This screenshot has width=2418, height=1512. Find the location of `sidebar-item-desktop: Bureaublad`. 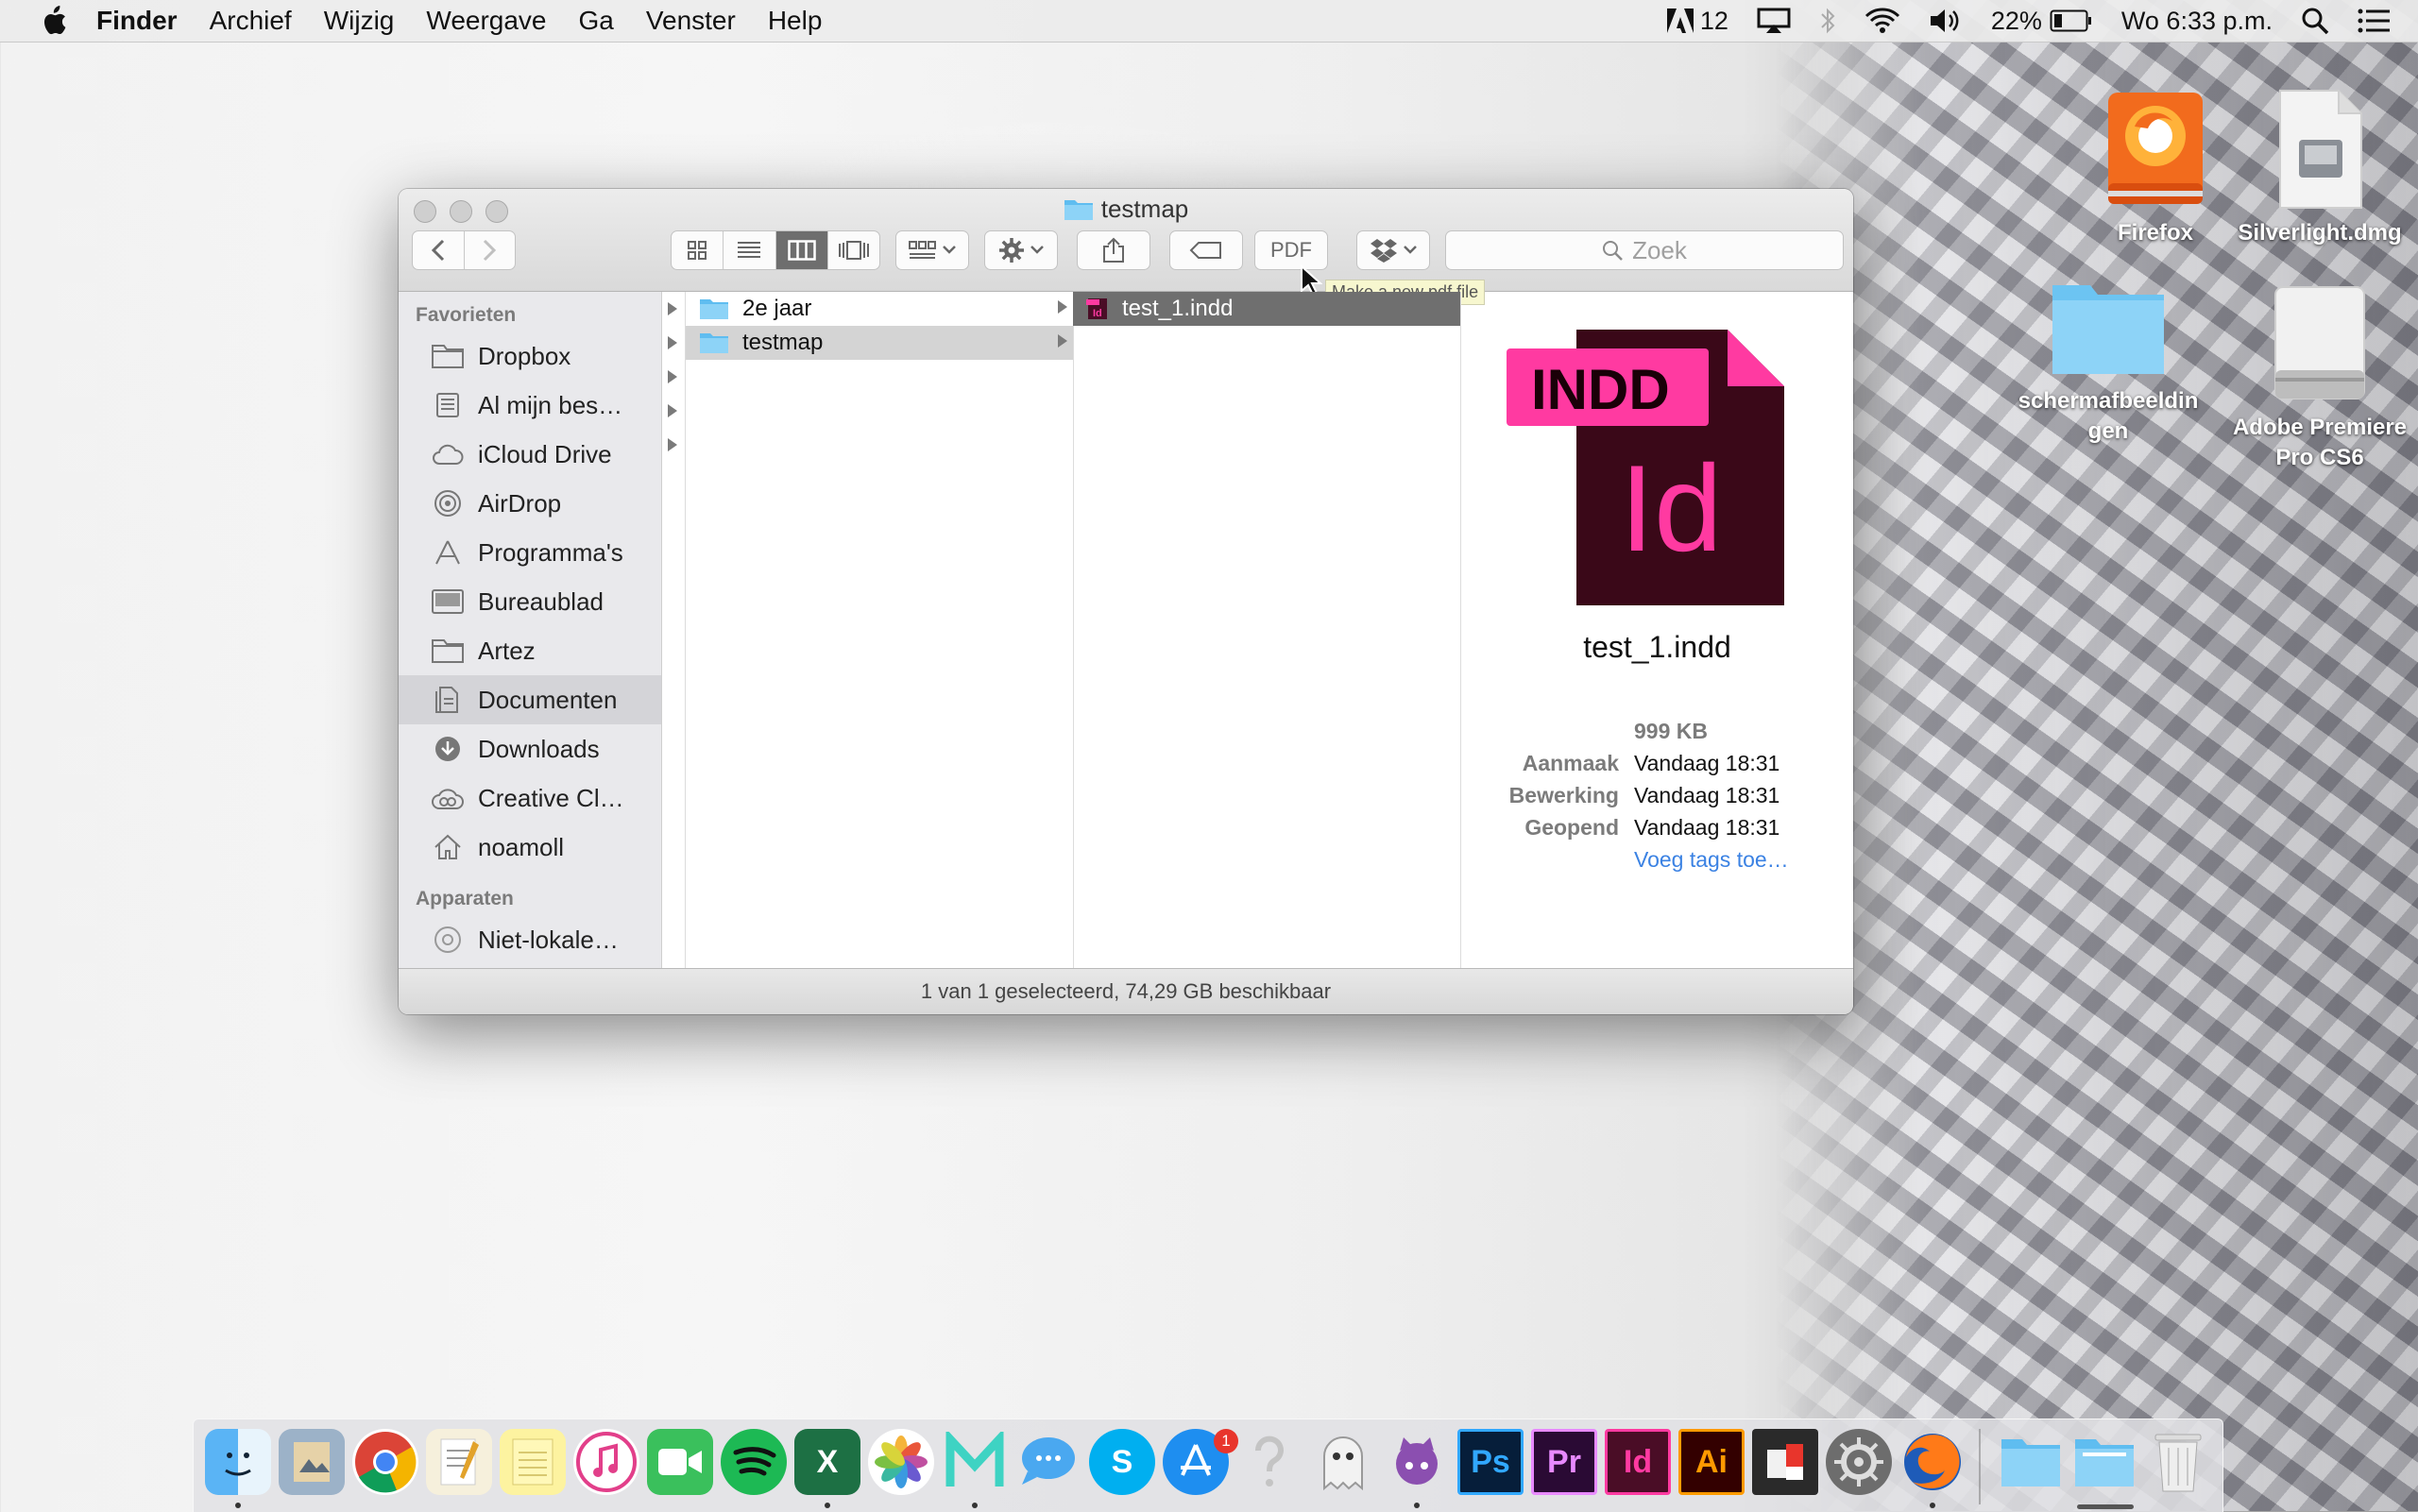

sidebar-item-desktop: Bureaublad is located at coordinates (530, 601).